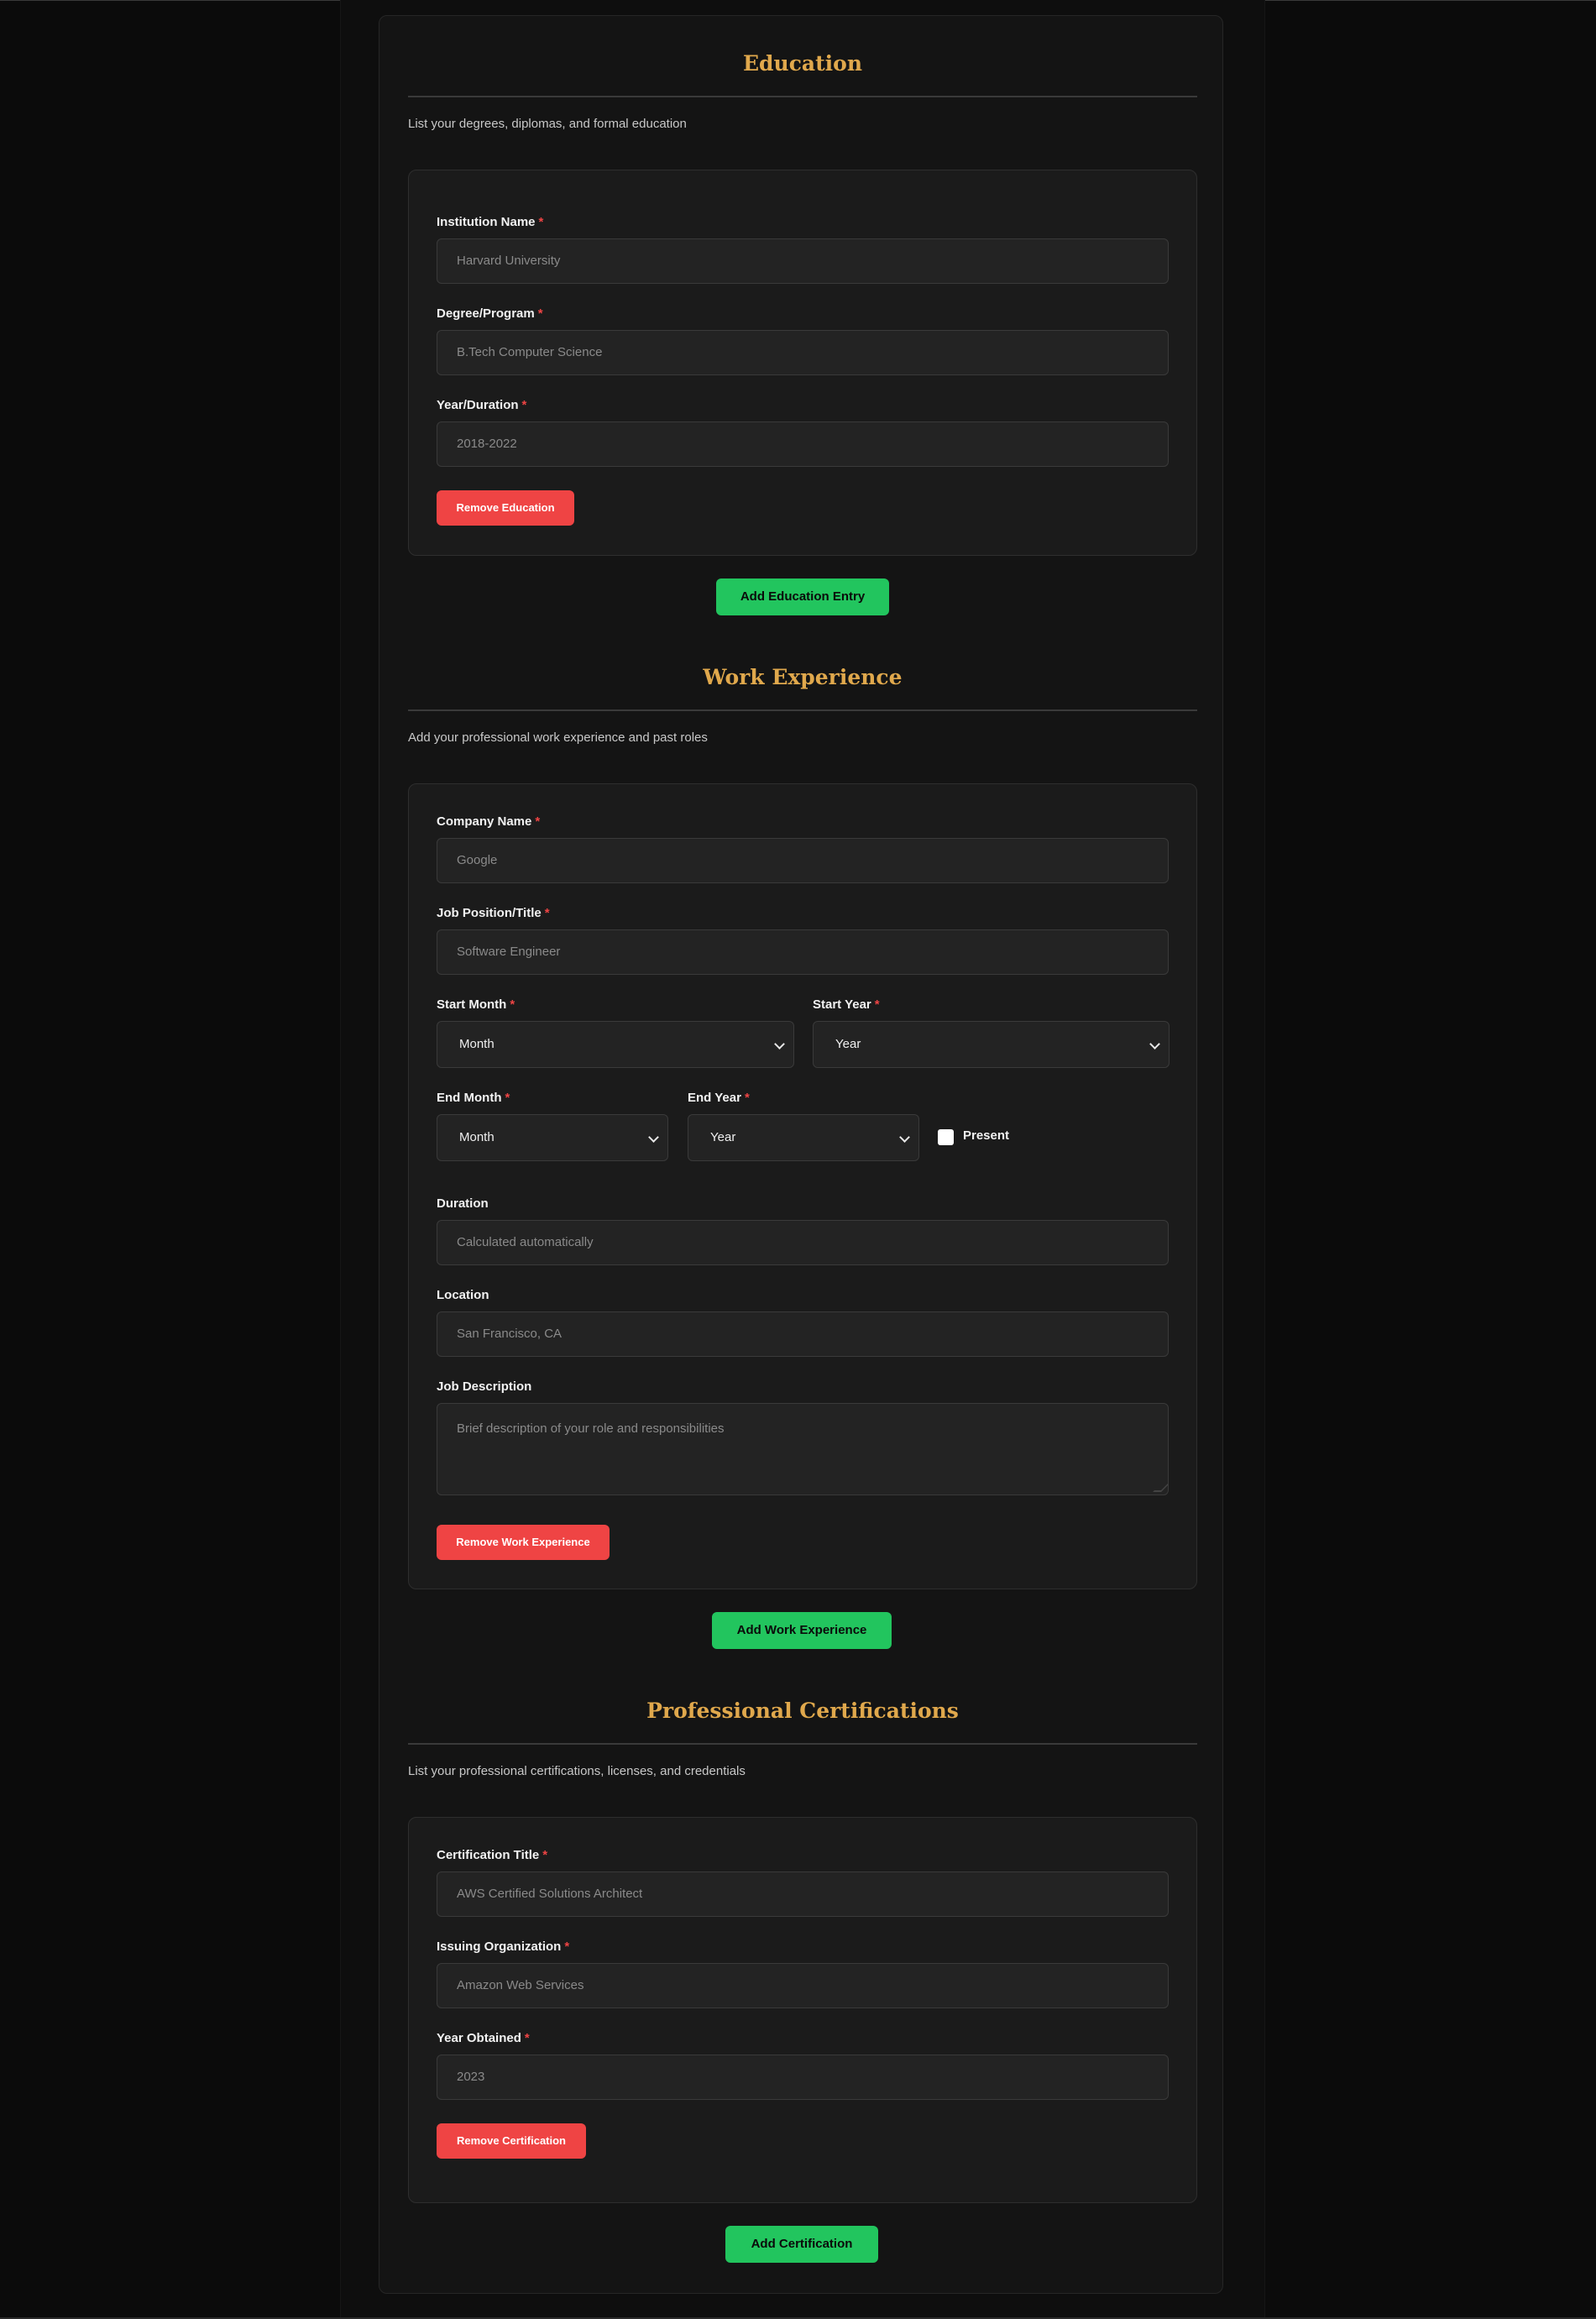 The width and height of the screenshot is (1596, 2319). What do you see at coordinates (848, 1044) in the screenshot?
I see `start-year-value: Year` at bounding box center [848, 1044].